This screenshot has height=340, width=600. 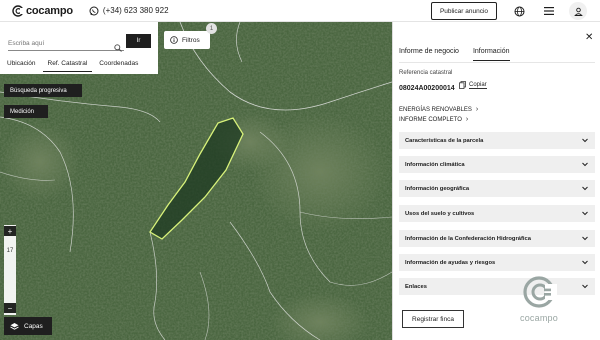 What do you see at coordinates (427, 88) in the screenshot?
I see `cadastral-ref-value: 08024A00200014` at bounding box center [427, 88].